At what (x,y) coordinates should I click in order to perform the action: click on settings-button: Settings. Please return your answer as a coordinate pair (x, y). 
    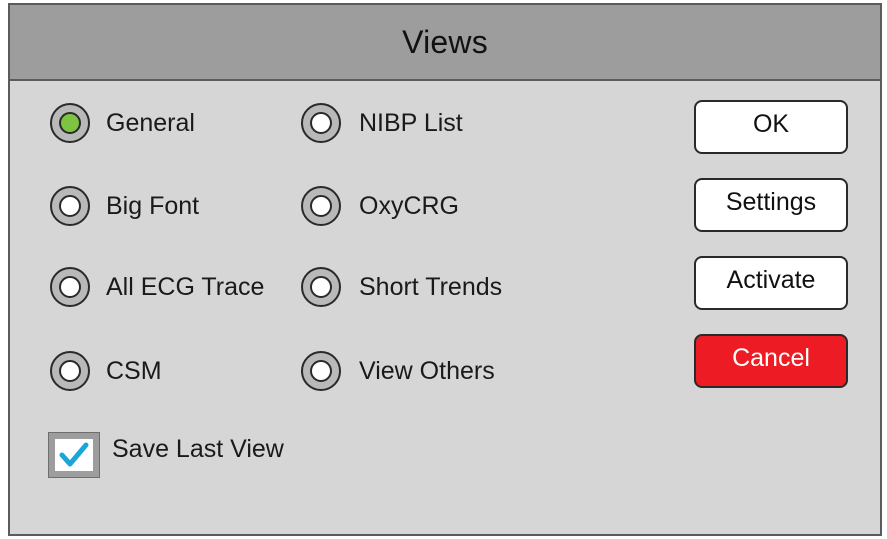
    Looking at the image, I should click on (771, 205).